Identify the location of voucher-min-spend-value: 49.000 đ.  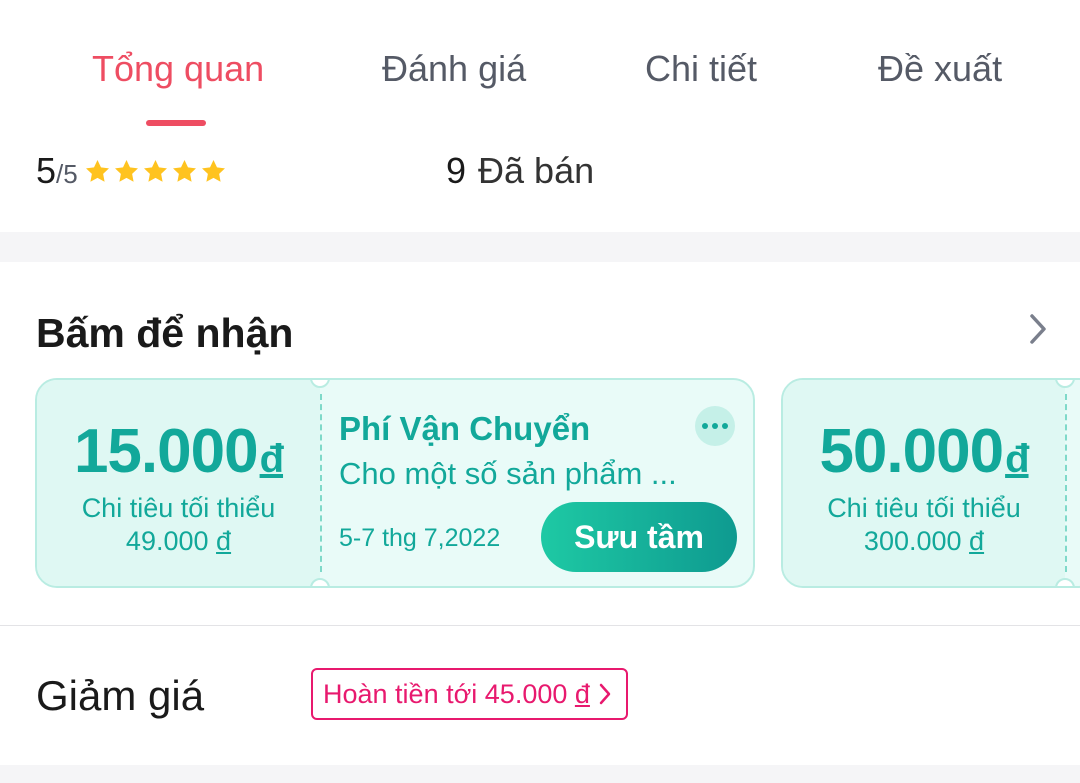
(178, 541).